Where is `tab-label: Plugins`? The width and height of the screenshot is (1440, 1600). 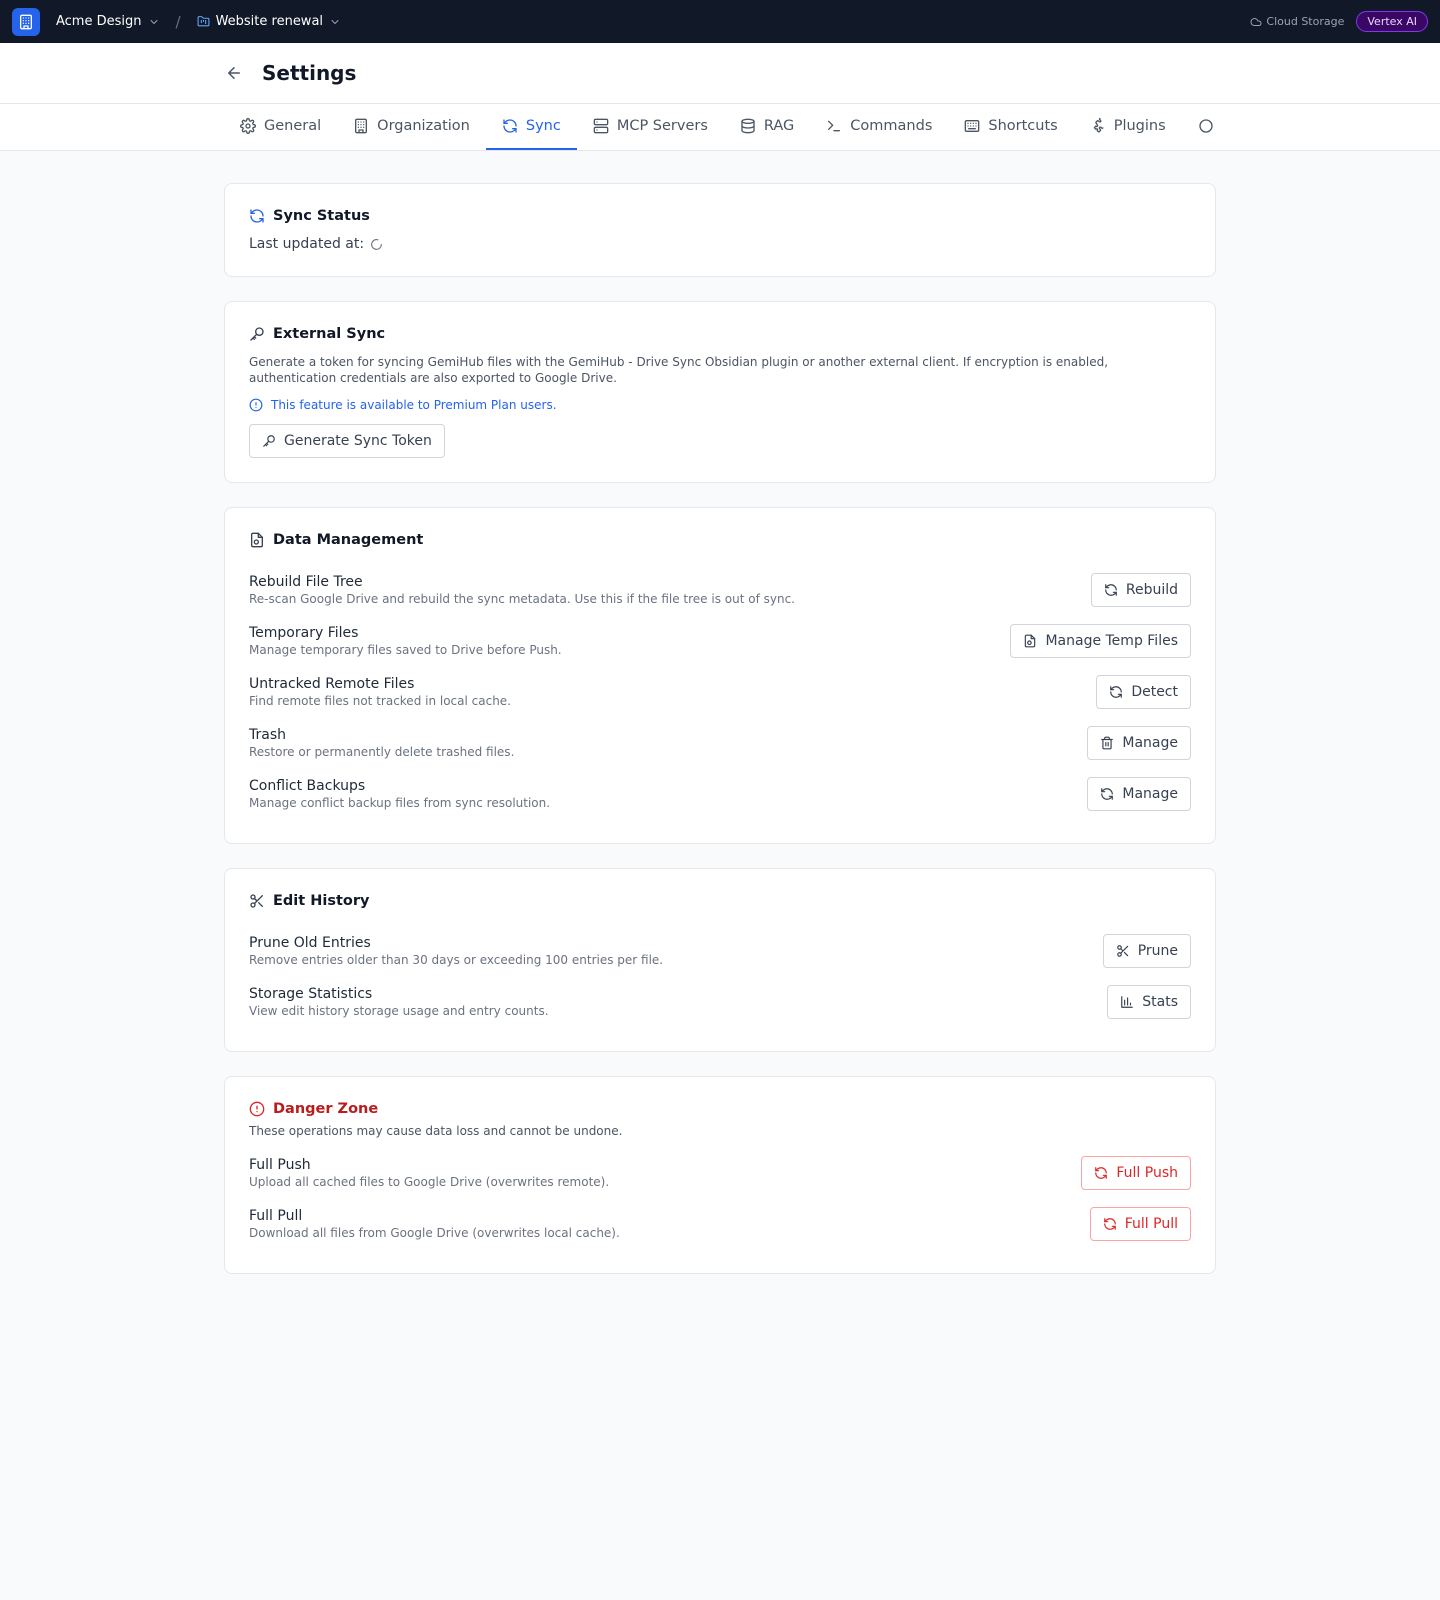
tab-label: Plugins is located at coordinates (1139, 126).